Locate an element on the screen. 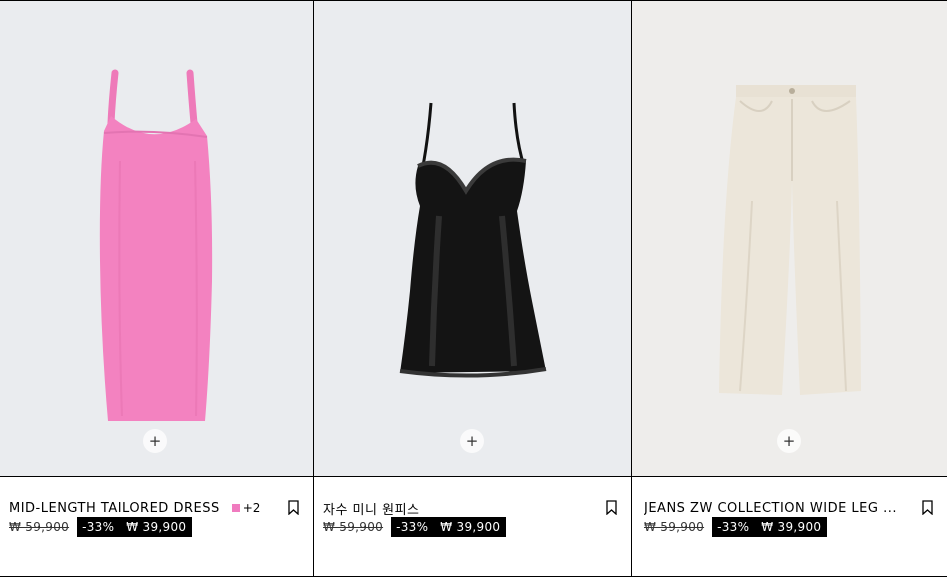 The height and width of the screenshot is (578, 947). more-colors-count: +2 is located at coordinates (251, 508).